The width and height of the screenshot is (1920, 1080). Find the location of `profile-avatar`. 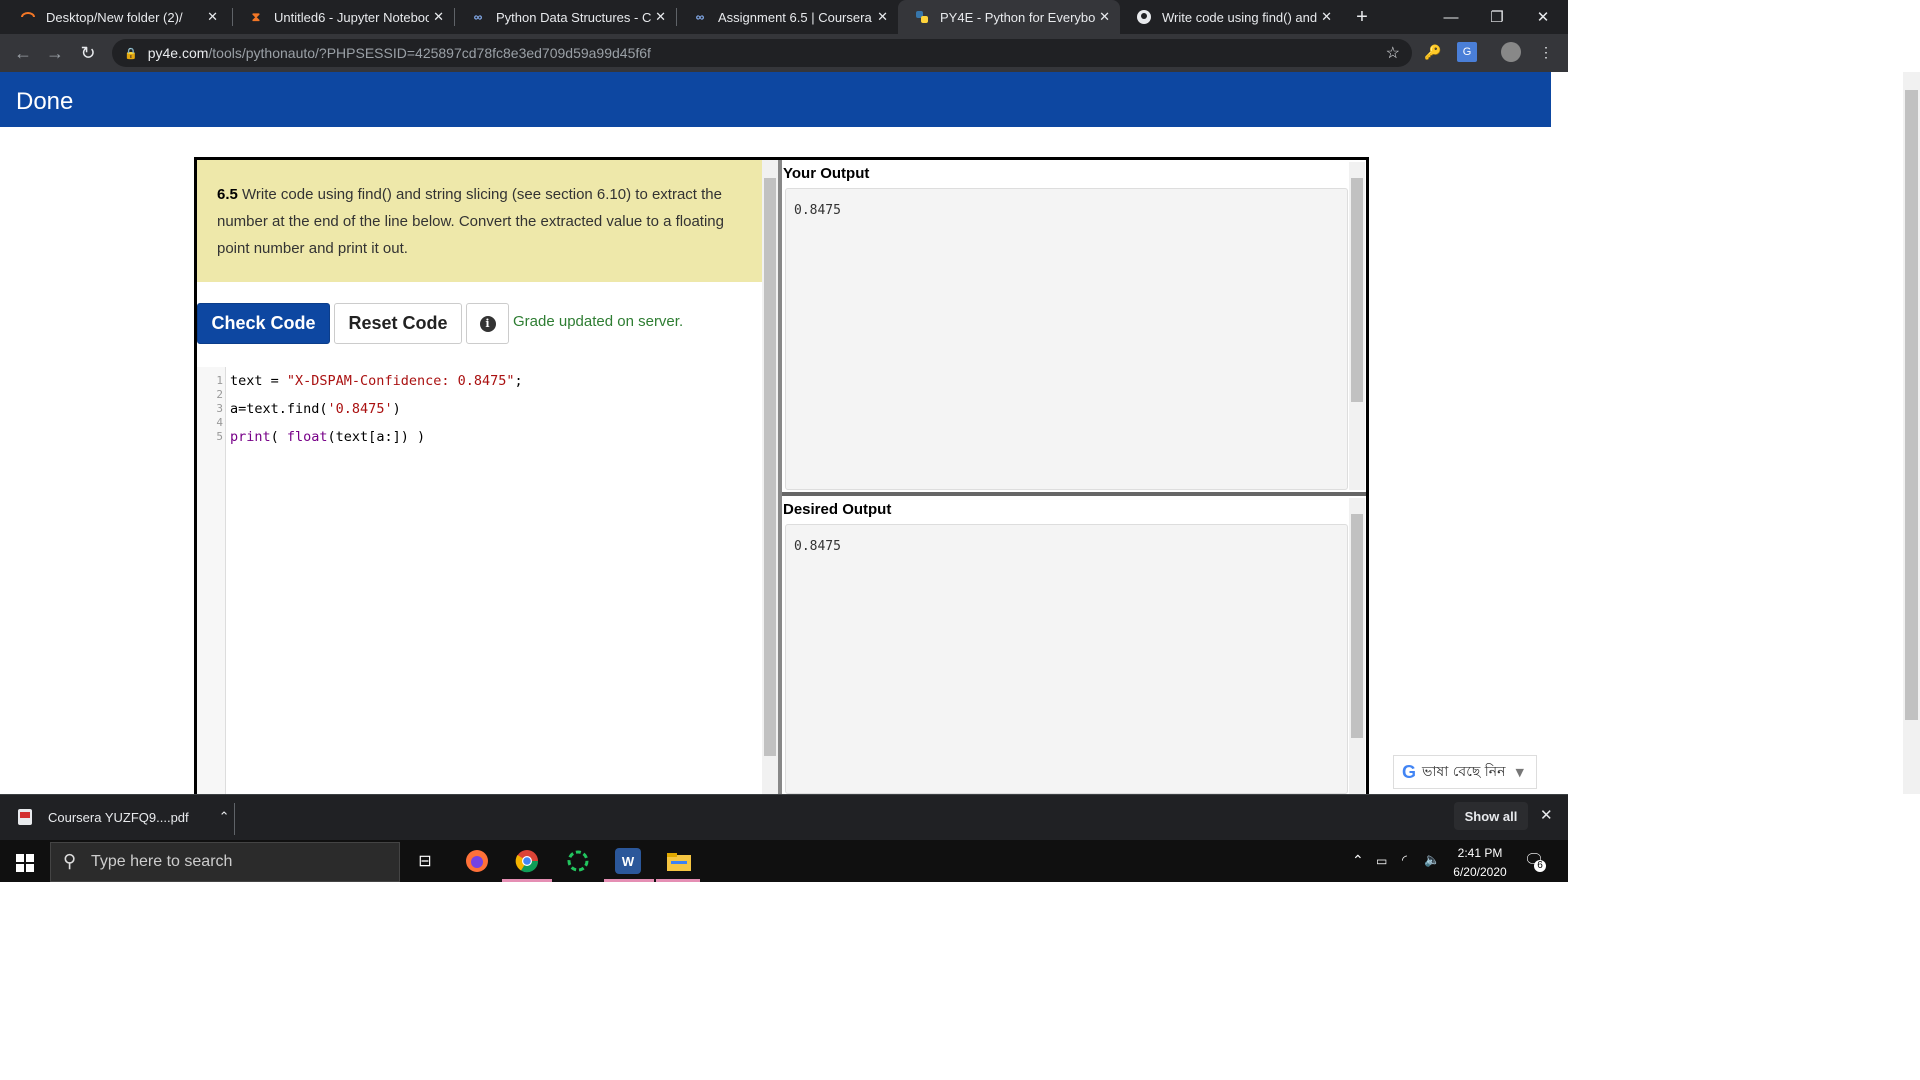

profile-avatar is located at coordinates (1511, 52).